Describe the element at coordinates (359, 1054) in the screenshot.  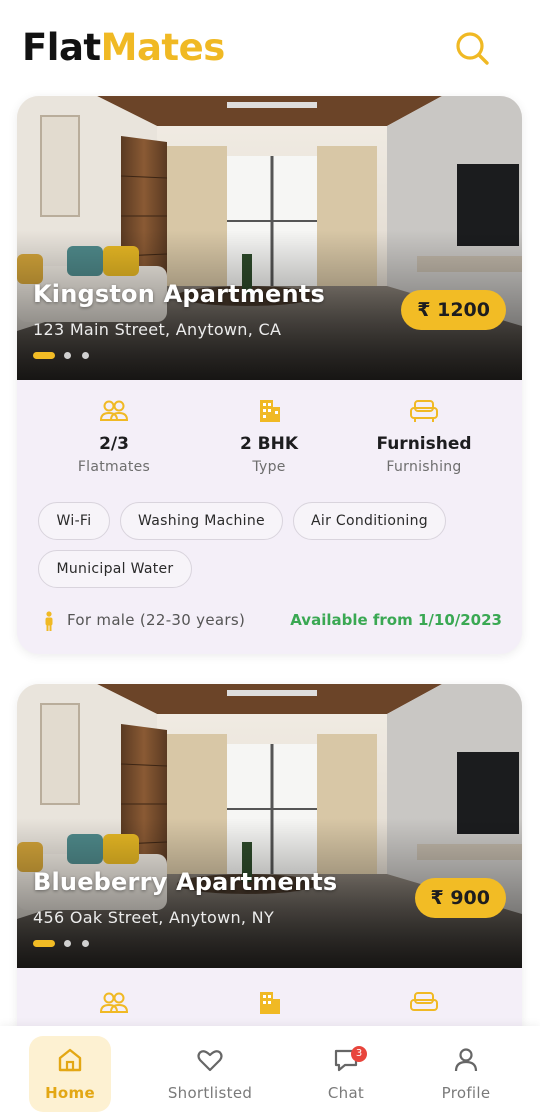
I see `chat-unread-badge: 3` at that location.